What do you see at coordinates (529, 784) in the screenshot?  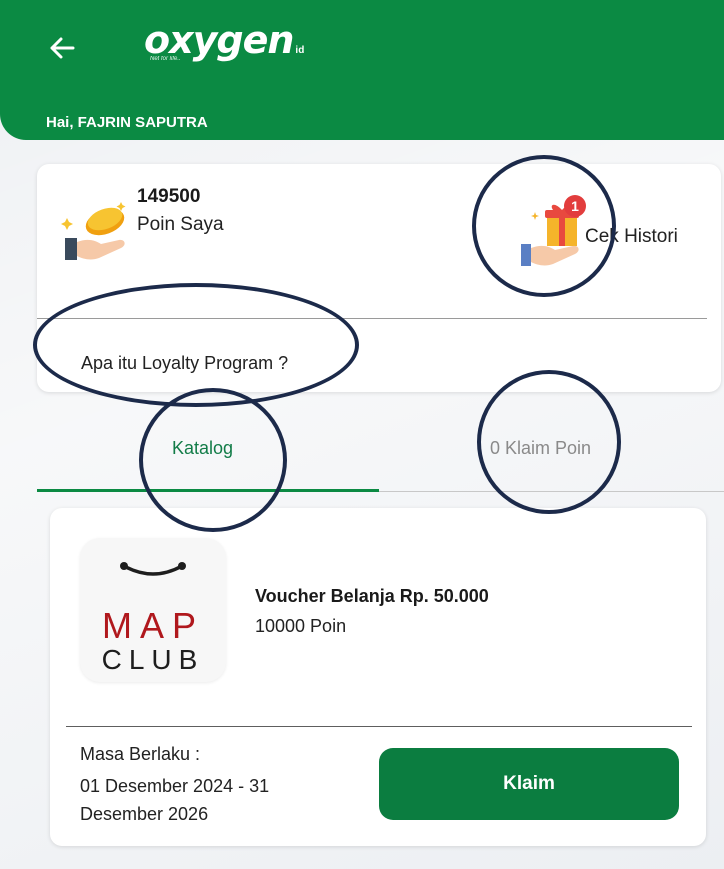 I see `claim-button: Klaim` at bounding box center [529, 784].